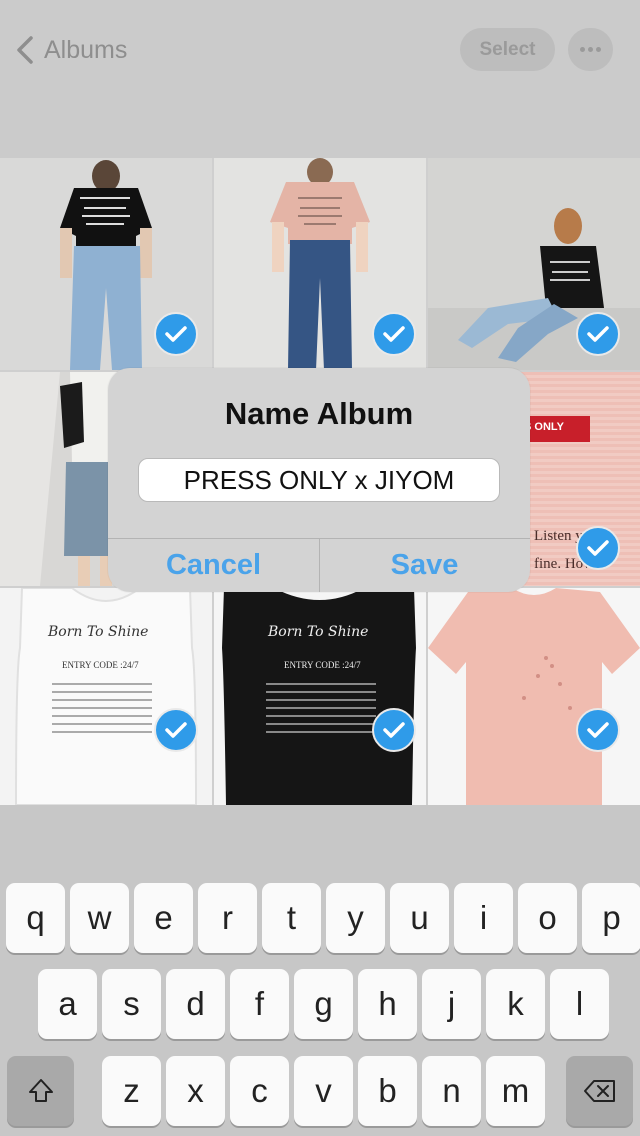 Image resolution: width=640 pixels, height=1136 pixels. I want to click on key-b: b, so click(387, 1091).